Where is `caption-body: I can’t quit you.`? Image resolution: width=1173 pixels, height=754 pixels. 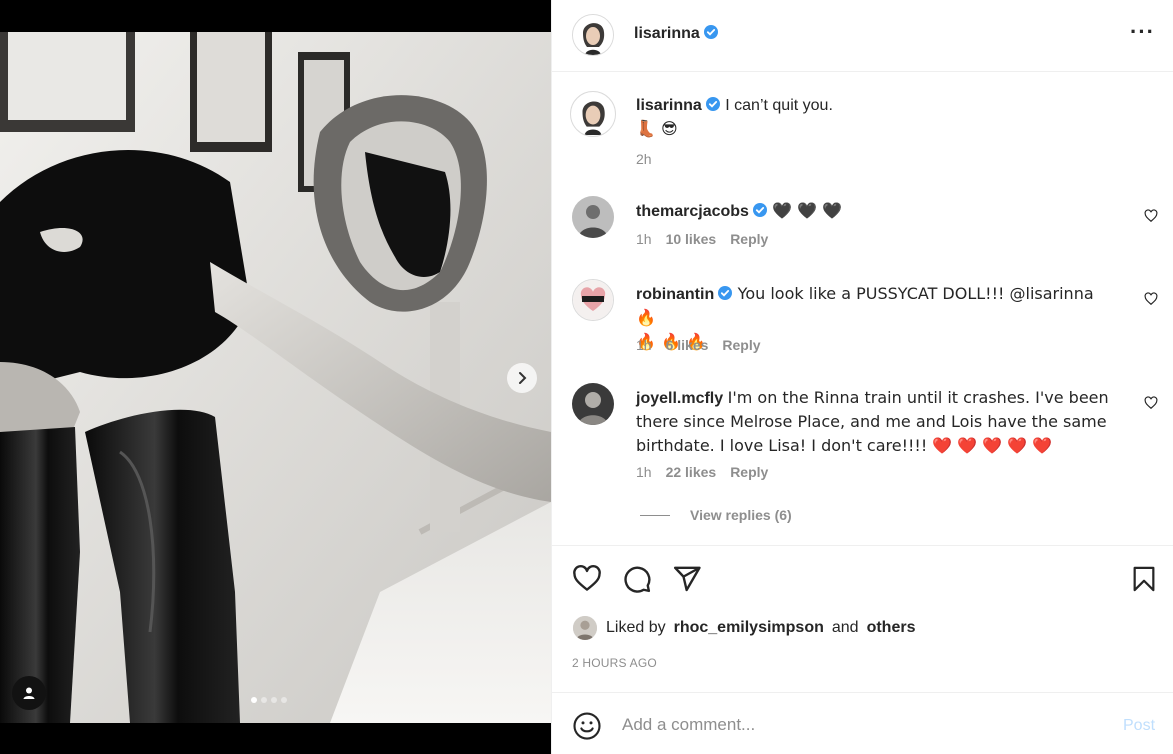 caption-body: I can’t quit you. is located at coordinates (779, 105).